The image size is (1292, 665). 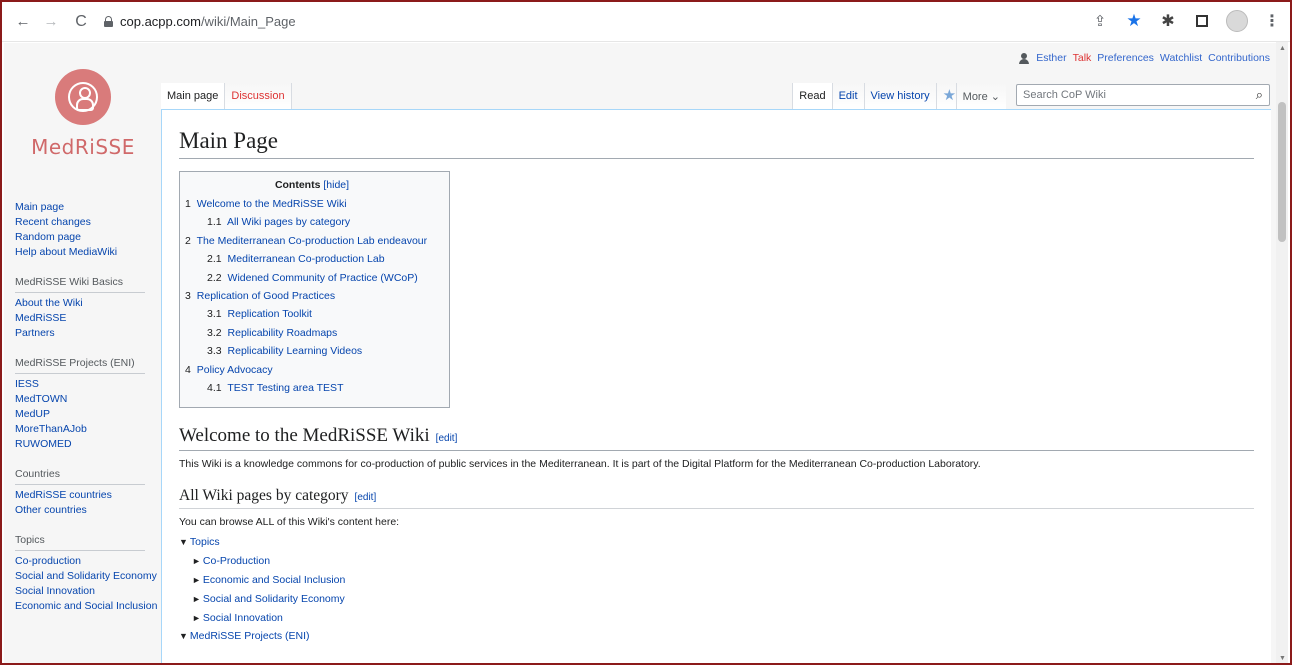 What do you see at coordinates (83, 97) in the screenshot?
I see `logo-person-icon` at bounding box center [83, 97].